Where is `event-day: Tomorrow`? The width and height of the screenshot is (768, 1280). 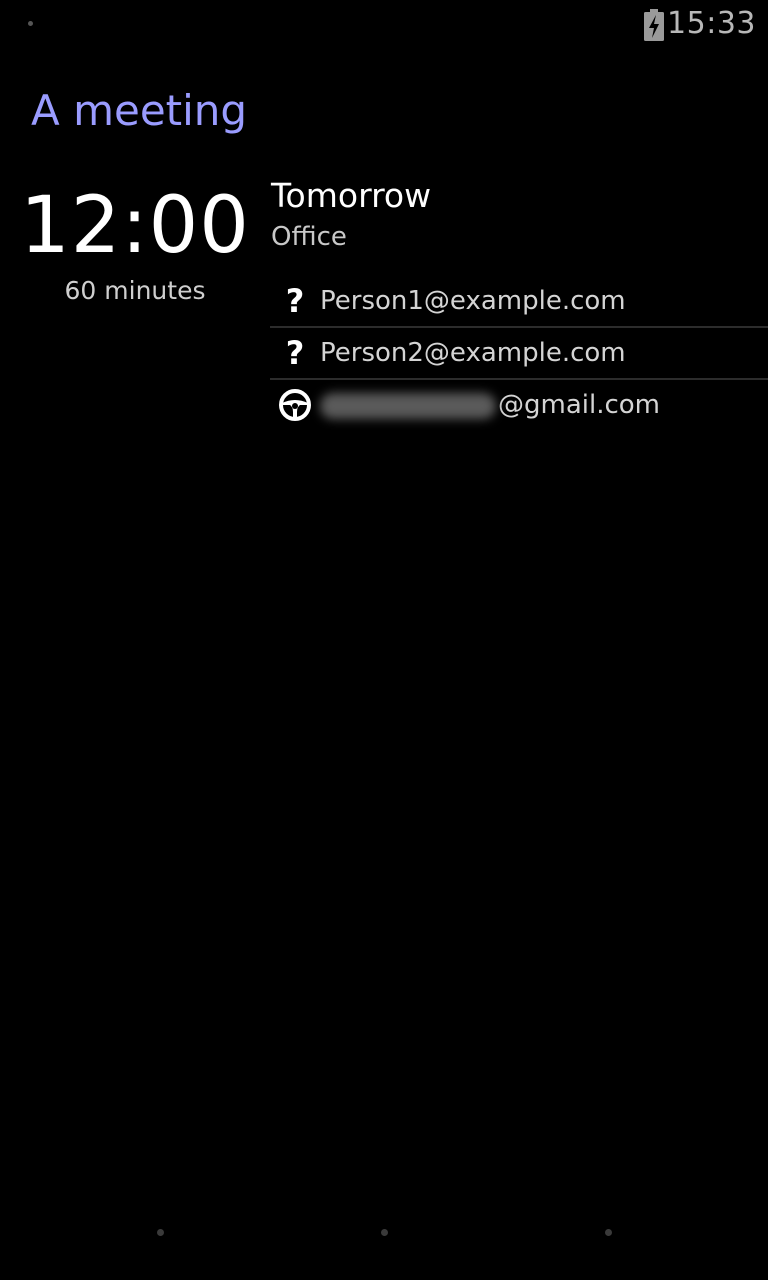
event-day: Tomorrow is located at coordinates (351, 195).